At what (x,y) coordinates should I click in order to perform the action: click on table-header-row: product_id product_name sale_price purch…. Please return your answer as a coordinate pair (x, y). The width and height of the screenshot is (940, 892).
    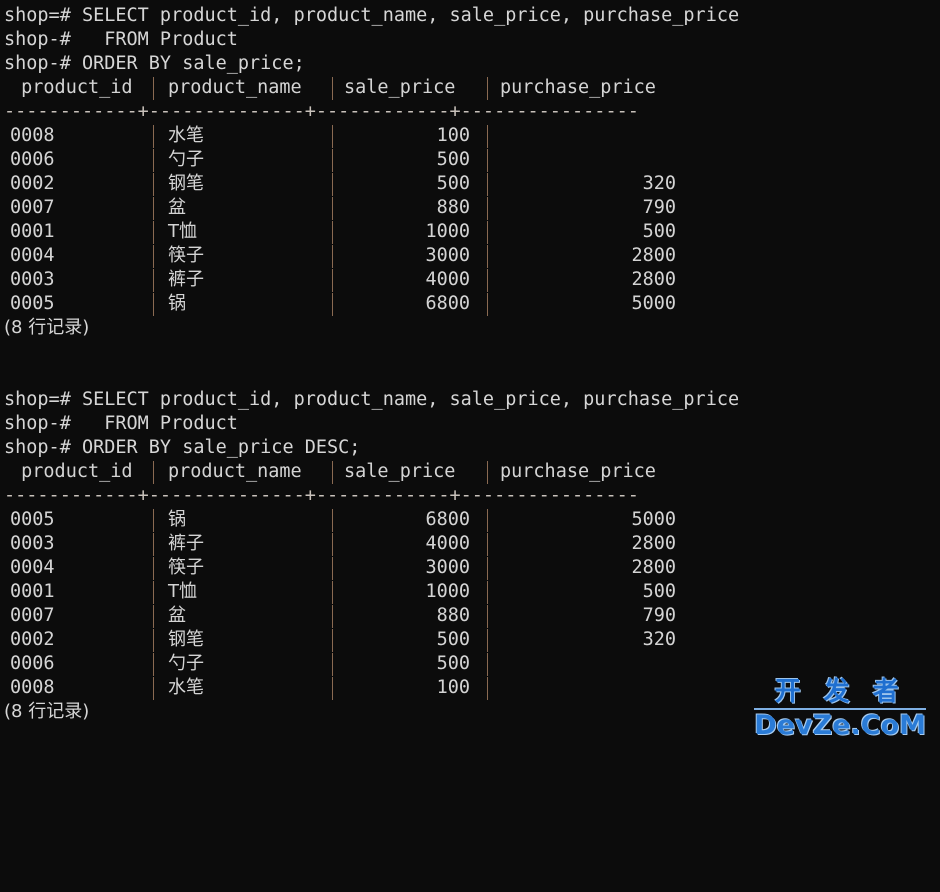
    Looking at the image, I should click on (472, 88).